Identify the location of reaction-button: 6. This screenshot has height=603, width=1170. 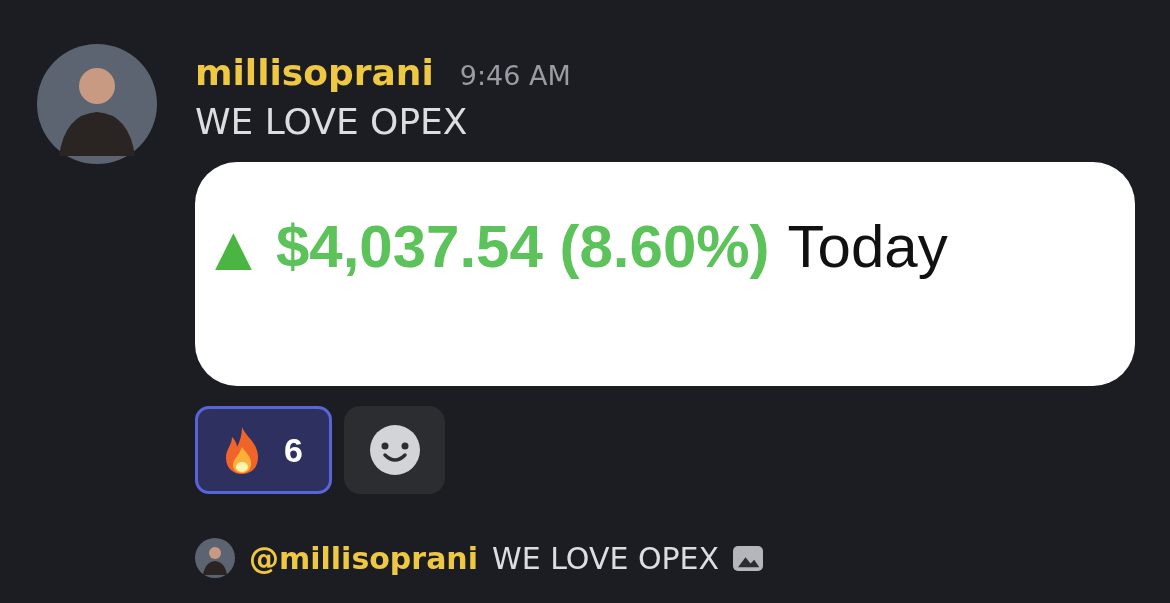
(263, 450).